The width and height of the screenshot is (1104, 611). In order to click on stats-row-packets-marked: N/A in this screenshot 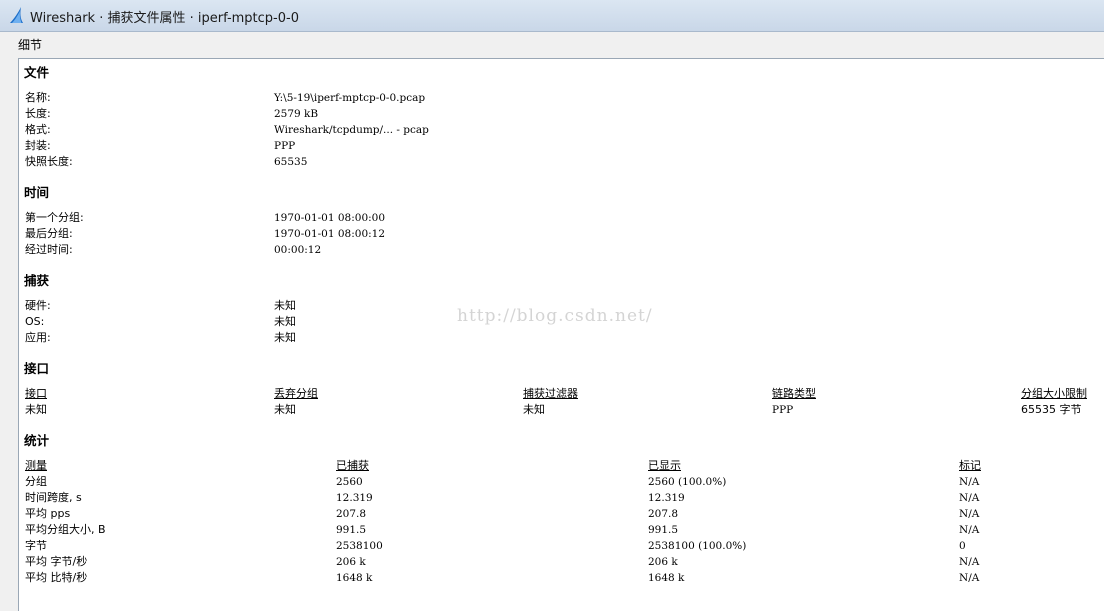, I will do `click(969, 482)`.